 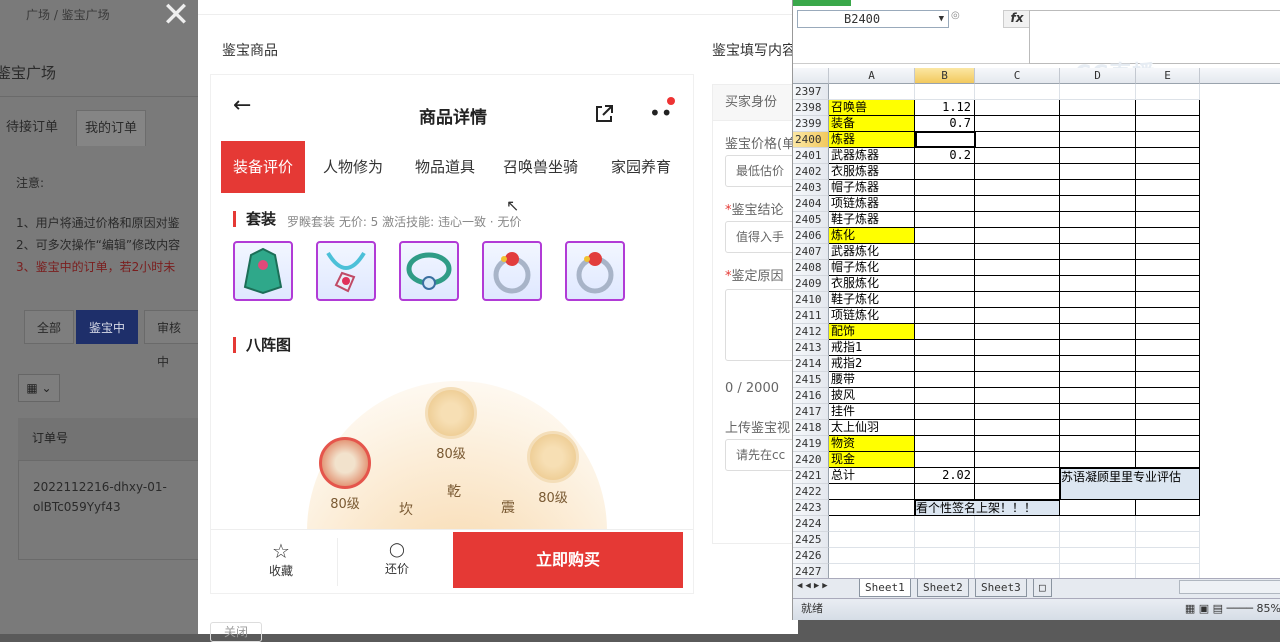 I want to click on tab-homestead: 家园养育, so click(x=641, y=167).